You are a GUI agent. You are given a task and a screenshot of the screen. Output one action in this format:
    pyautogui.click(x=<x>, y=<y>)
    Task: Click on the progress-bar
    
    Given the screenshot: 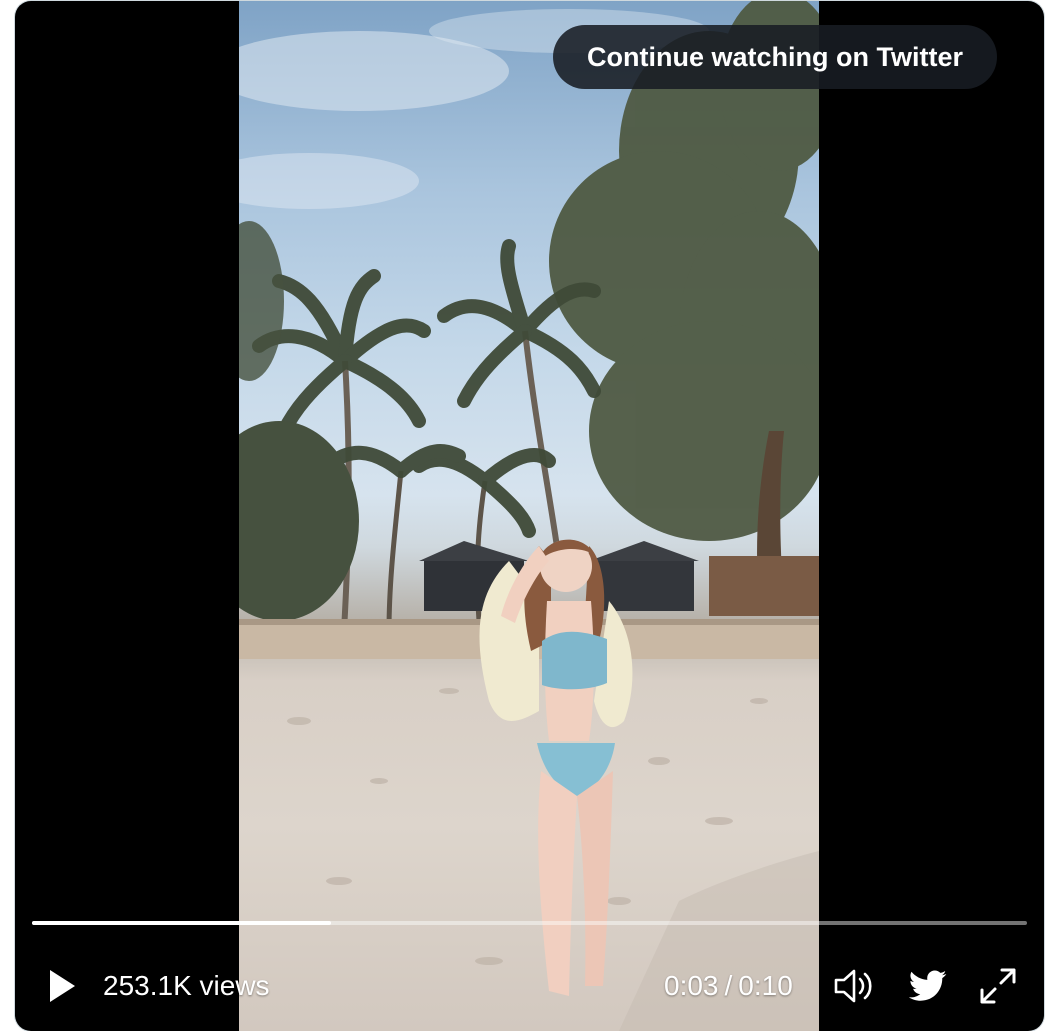 What is the action you would take?
    pyautogui.click(x=529, y=923)
    